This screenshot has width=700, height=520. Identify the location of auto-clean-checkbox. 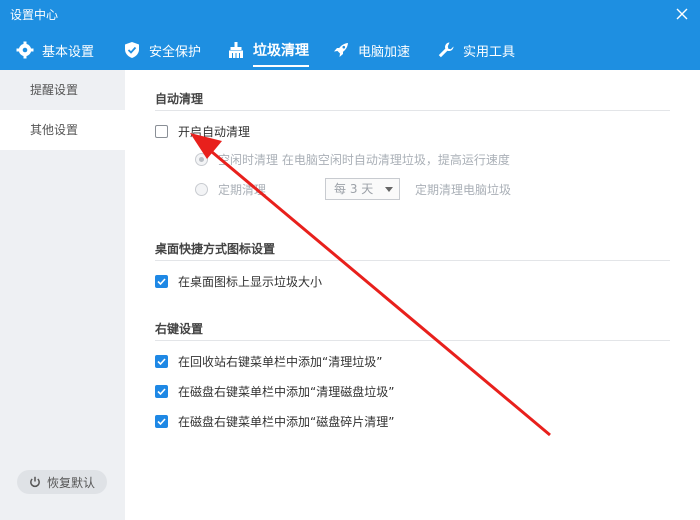
(161, 131).